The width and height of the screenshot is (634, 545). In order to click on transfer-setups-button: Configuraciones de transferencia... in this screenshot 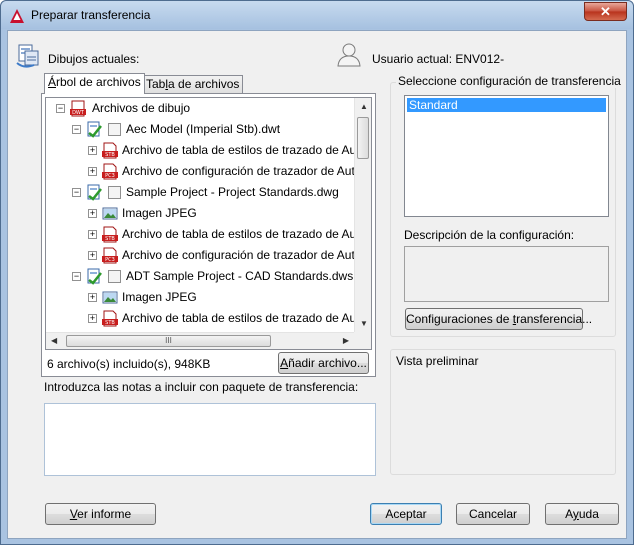, I will do `click(498, 319)`.